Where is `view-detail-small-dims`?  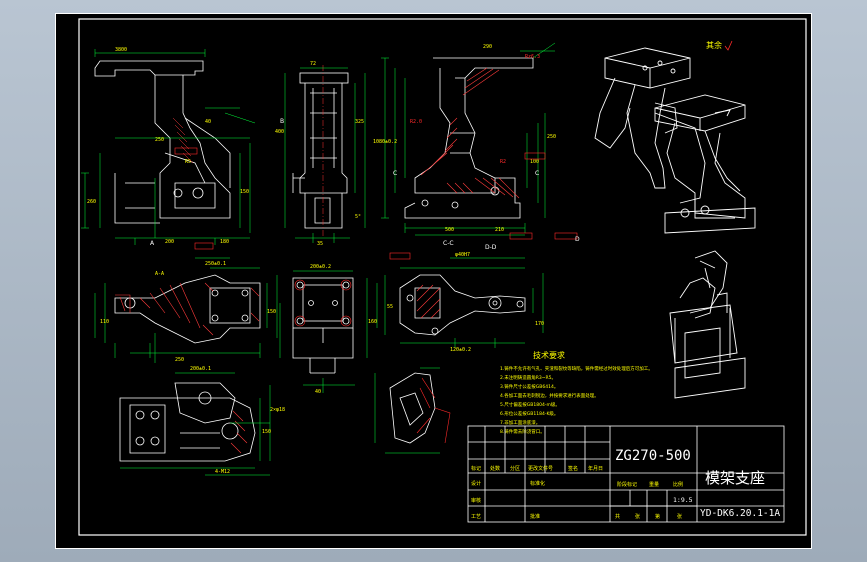
view-detail-small-dims is located at coordinates (407, 410).